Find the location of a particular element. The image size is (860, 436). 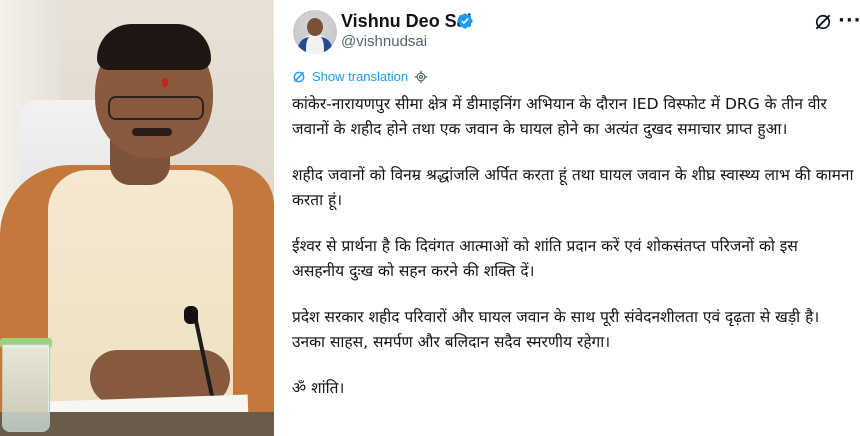

tweet-paragraph: ॐ शांति। is located at coordinates (318, 388).